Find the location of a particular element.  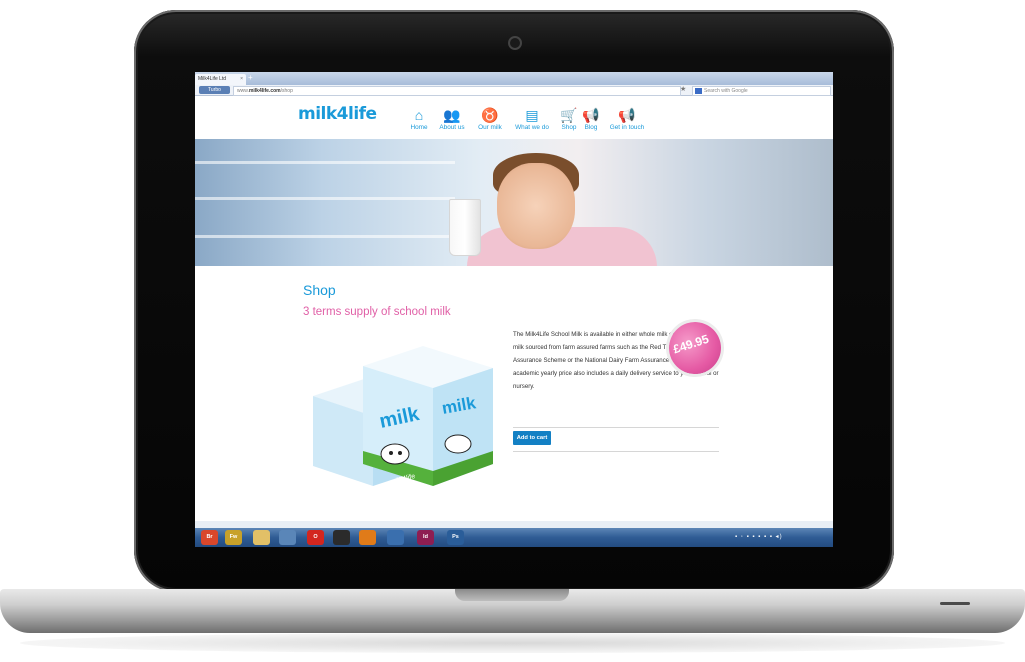

app-label: Id is located at coordinates (425, 537).